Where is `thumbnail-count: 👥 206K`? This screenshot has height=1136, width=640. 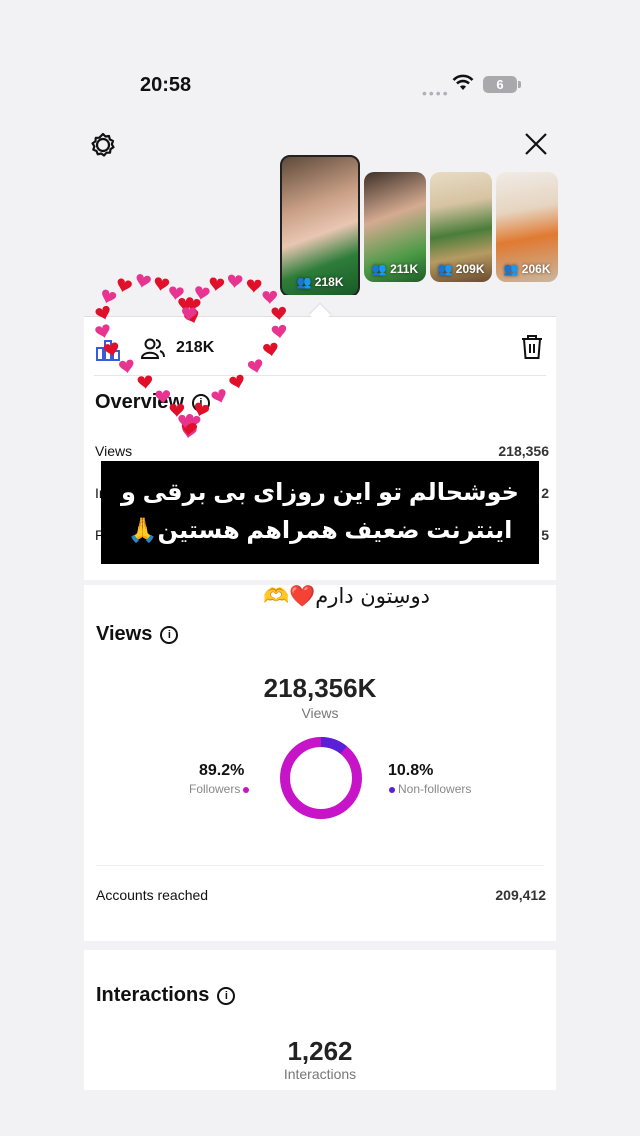 thumbnail-count: 👥 206K is located at coordinates (527, 269).